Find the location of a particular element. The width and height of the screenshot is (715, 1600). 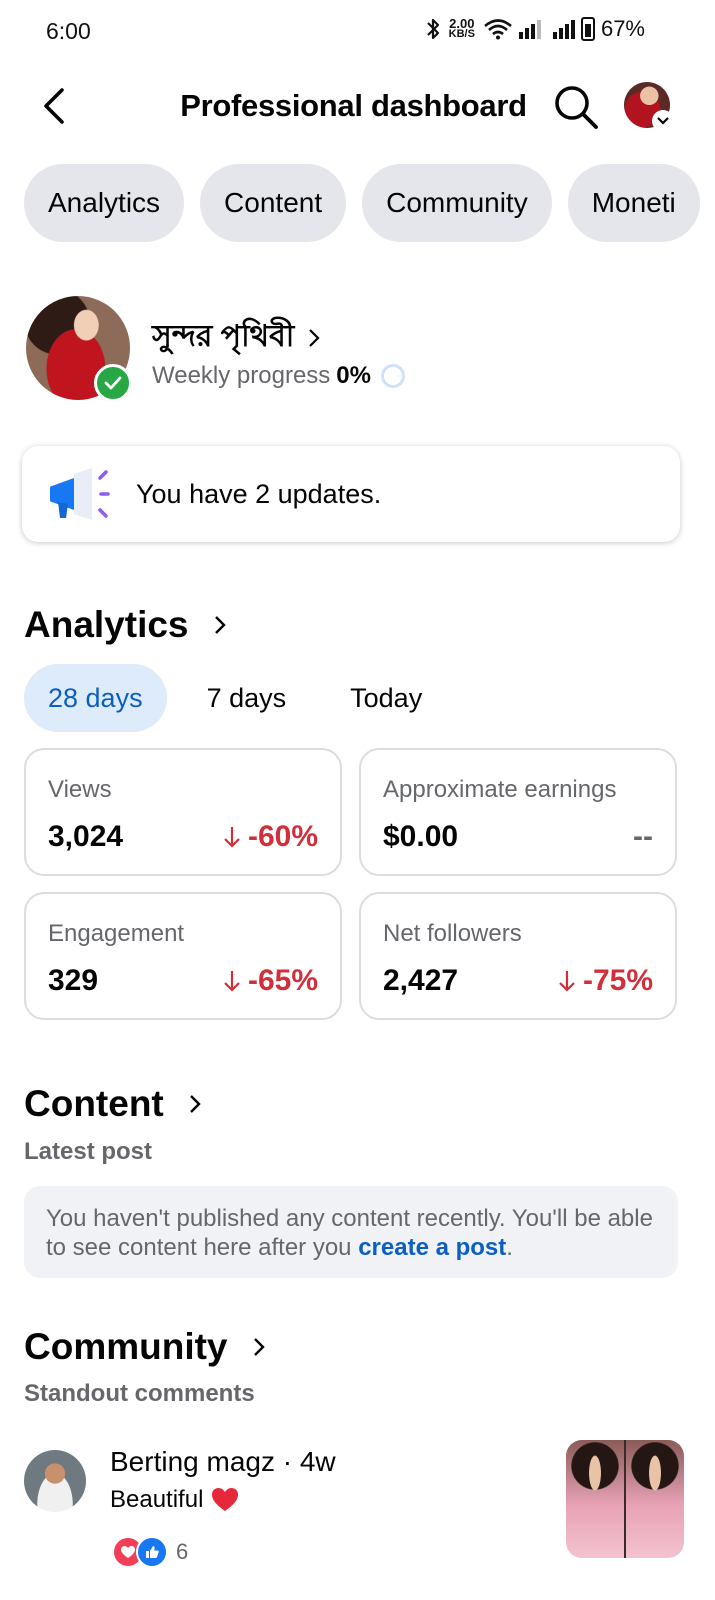

metric-change: -75% is located at coordinates (605, 981).